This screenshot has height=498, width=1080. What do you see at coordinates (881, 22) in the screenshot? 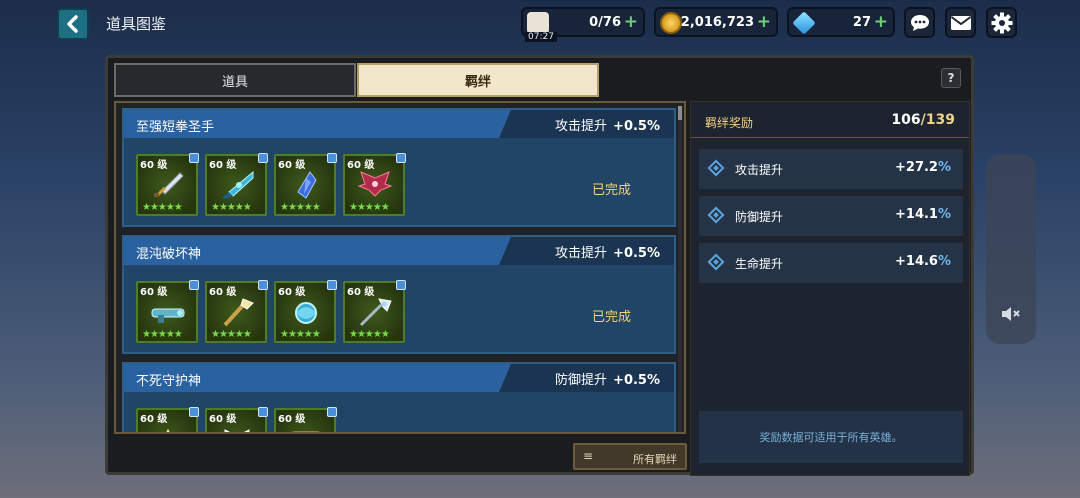
I see `add-gem-icon: +` at bounding box center [881, 22].